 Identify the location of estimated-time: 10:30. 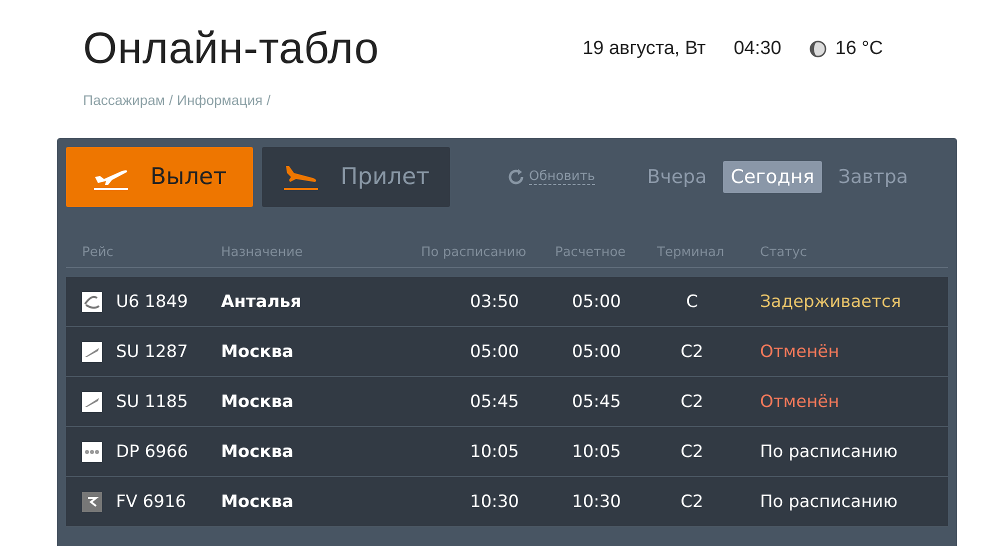
(596, 502).